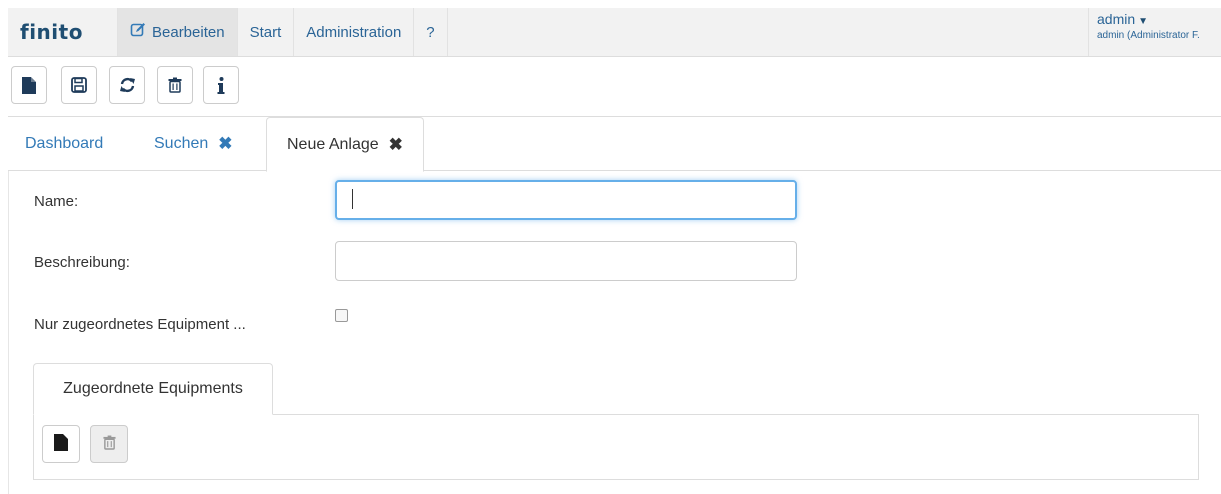  I want to click on chevron-down-icon: ▼, so click(1143, 21).